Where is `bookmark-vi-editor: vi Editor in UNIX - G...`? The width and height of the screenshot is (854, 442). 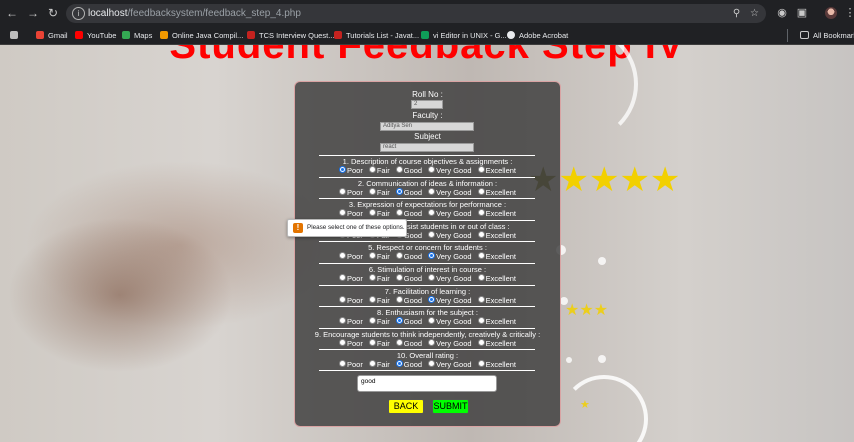 bookmark-vi-editor: vi Editor in UNIX - G... is located at coordinates (464, 35).